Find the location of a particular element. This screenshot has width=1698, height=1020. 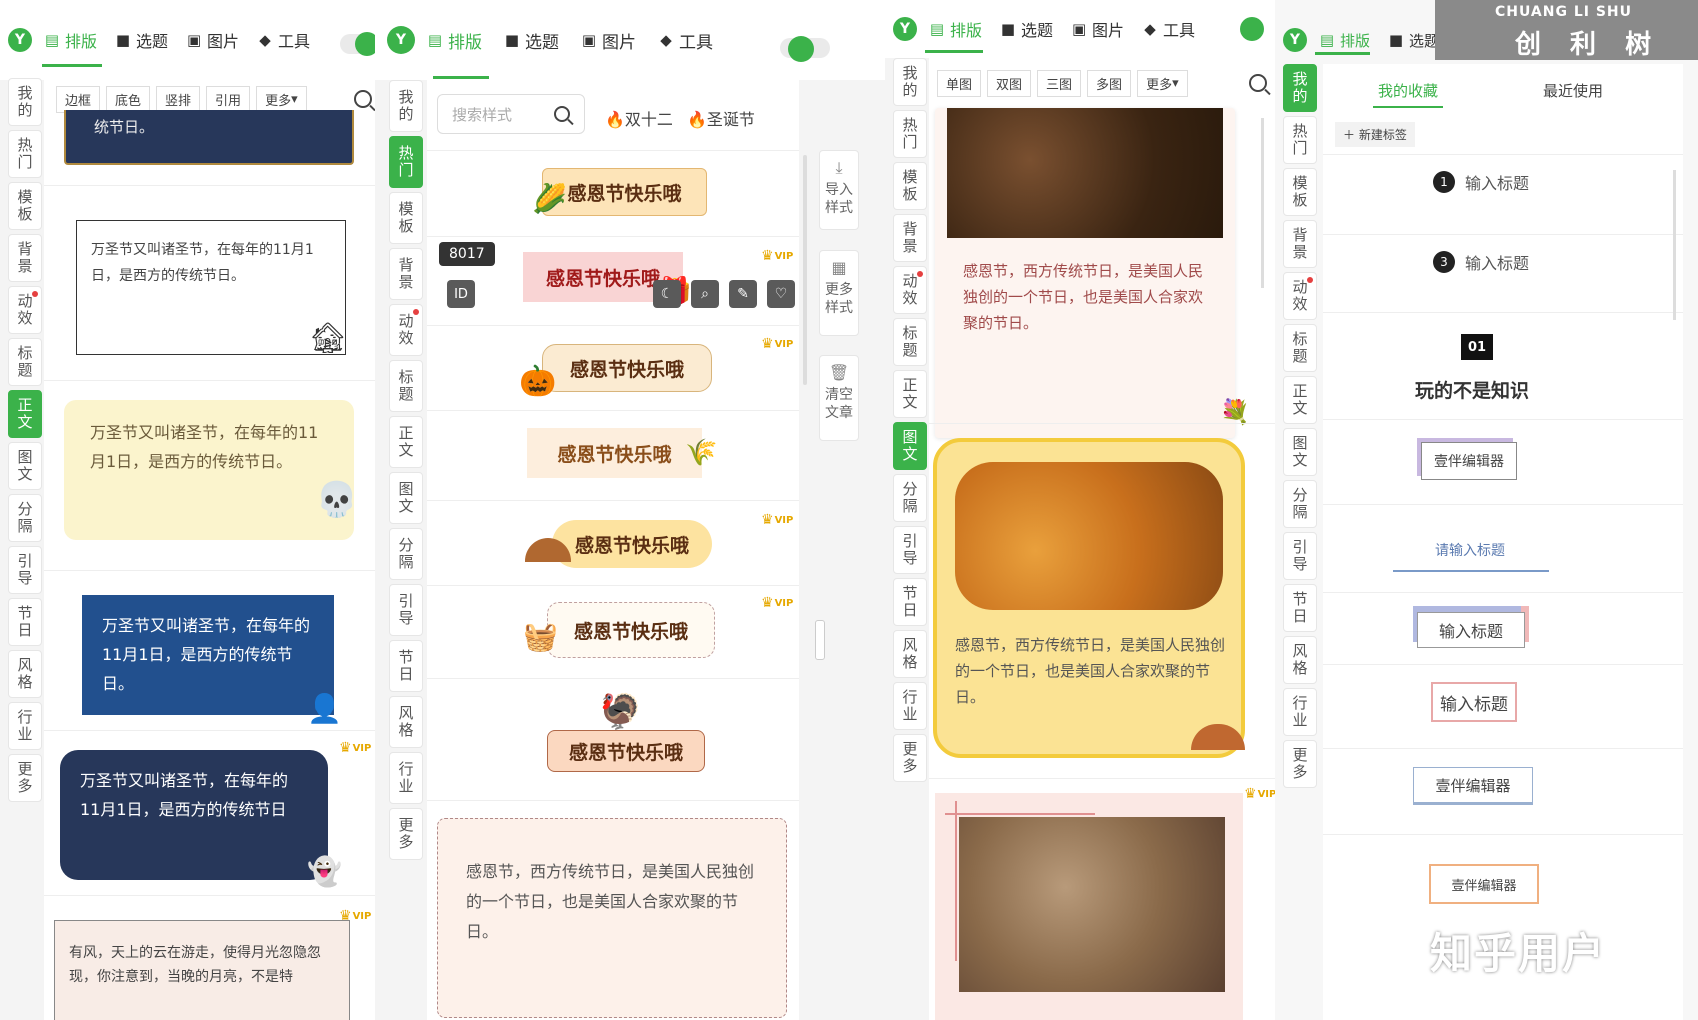

style-title-3: 感恩节快乐哦 is located at coordinates (627, 368).